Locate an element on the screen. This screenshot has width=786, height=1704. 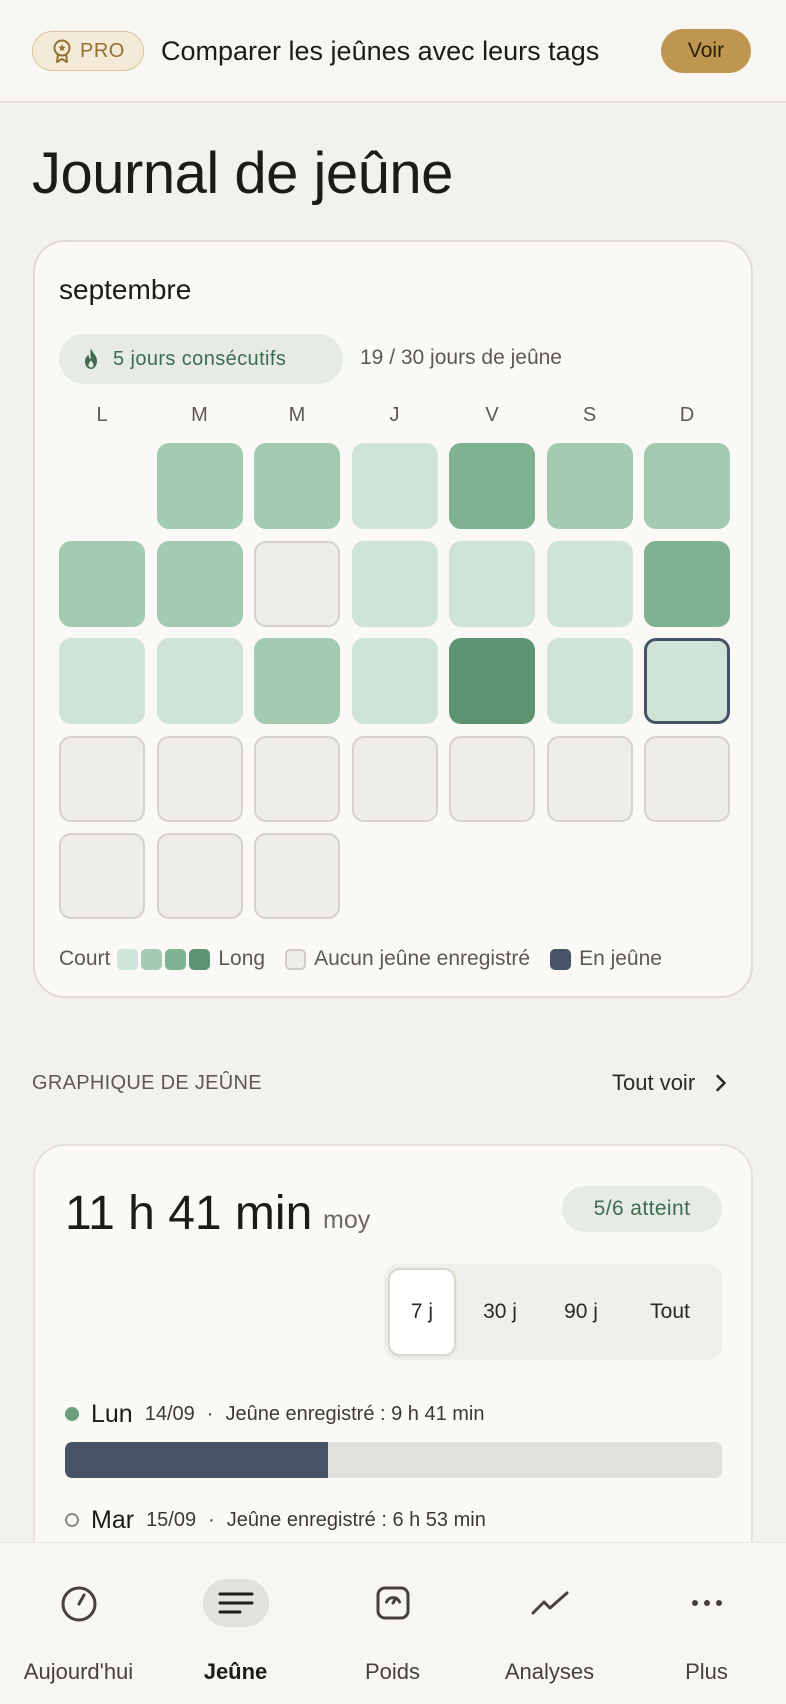
nav-item-today: Aujourd'hui is located at coordinates (78, 1623).